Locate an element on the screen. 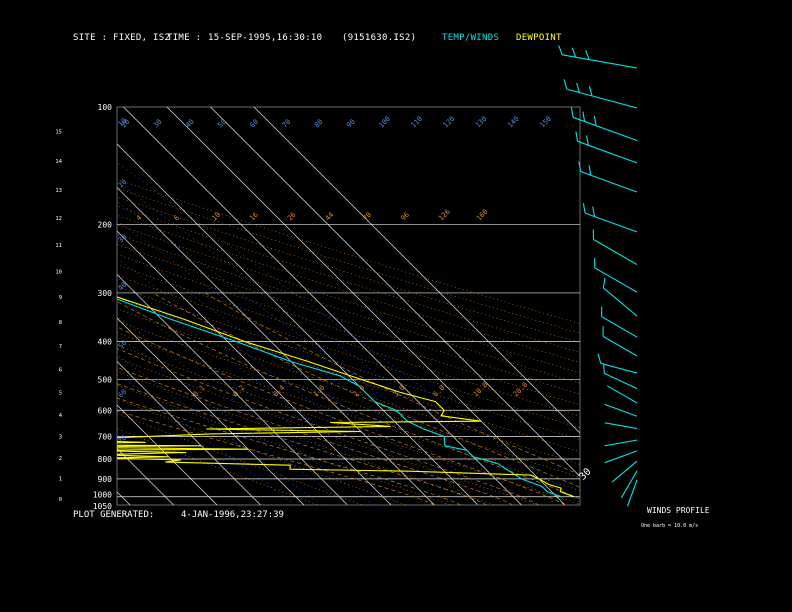 This screenshot has height=612, width=792. theta-label: 140 is located at coordinates (513, 122).